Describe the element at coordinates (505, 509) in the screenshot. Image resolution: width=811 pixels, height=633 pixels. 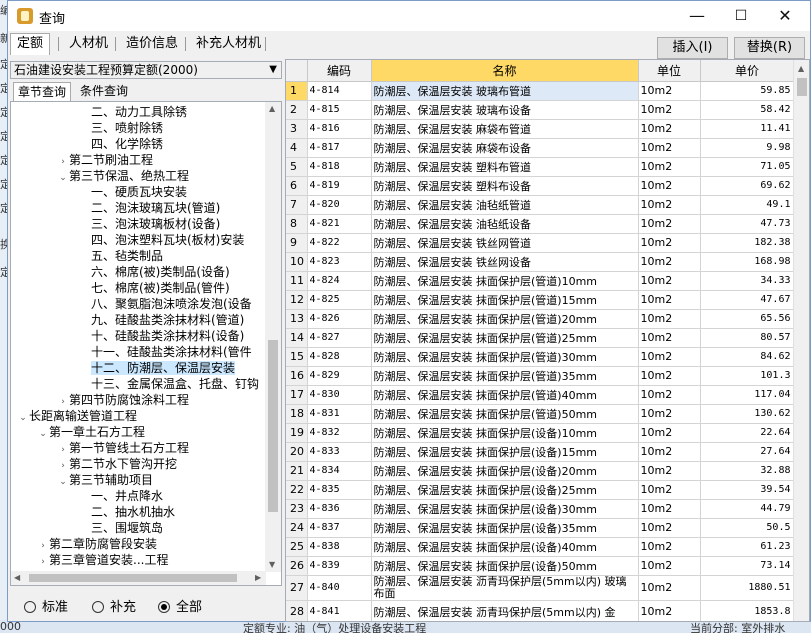
I see `cell-name: 防潮层、保温层安装 抹面保护层(设备)30mm` at that location.